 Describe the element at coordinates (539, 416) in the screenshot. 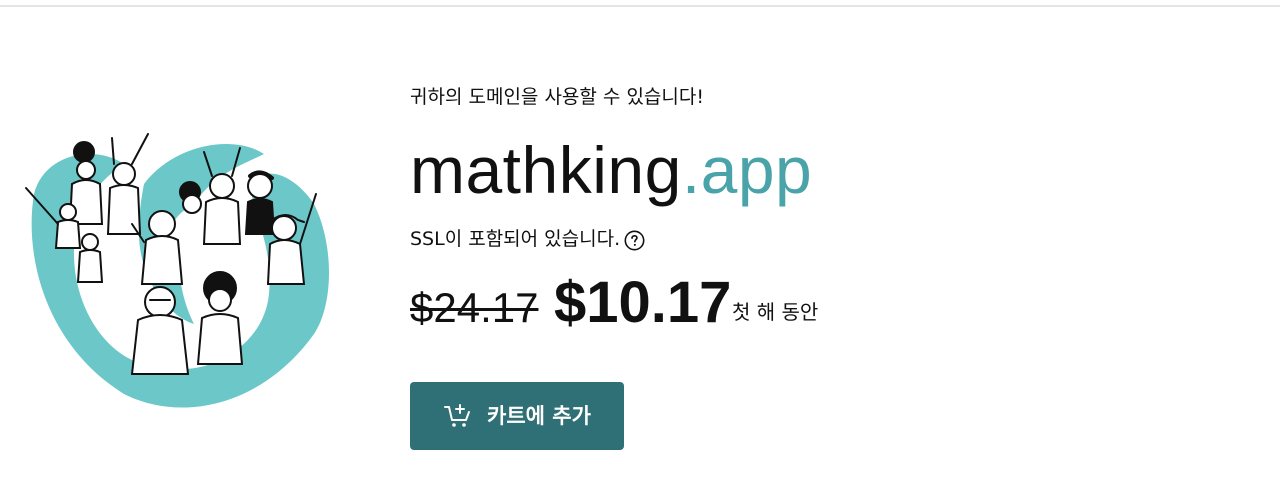

I see `add-to-cart-label: 카트에 추가` at that location.